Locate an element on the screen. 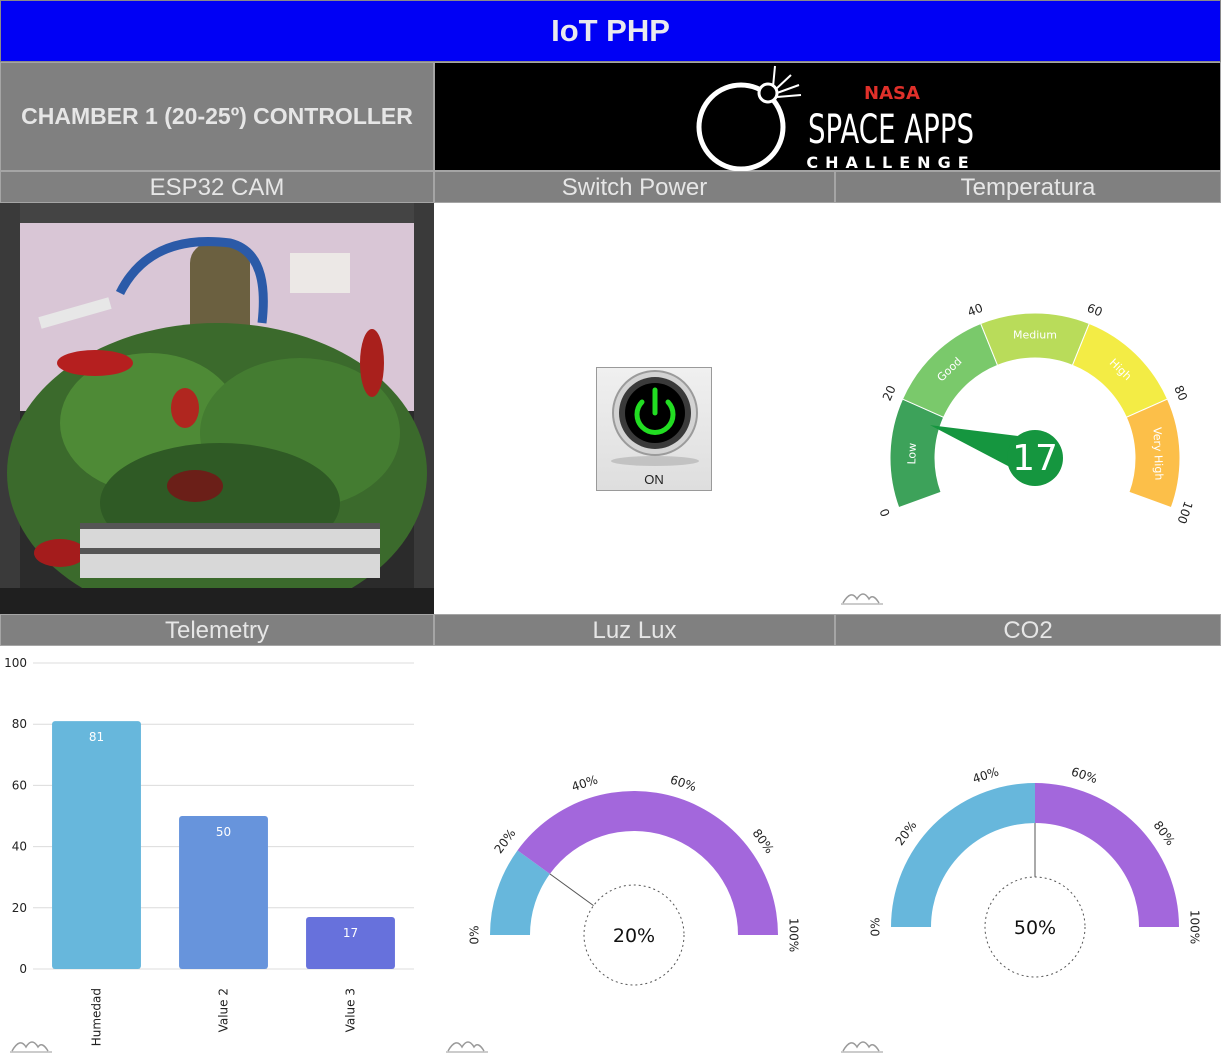 This screenshot has width=1221, height=1059. gauge-tick-label: 60 is located at coordinates (1094, 310).